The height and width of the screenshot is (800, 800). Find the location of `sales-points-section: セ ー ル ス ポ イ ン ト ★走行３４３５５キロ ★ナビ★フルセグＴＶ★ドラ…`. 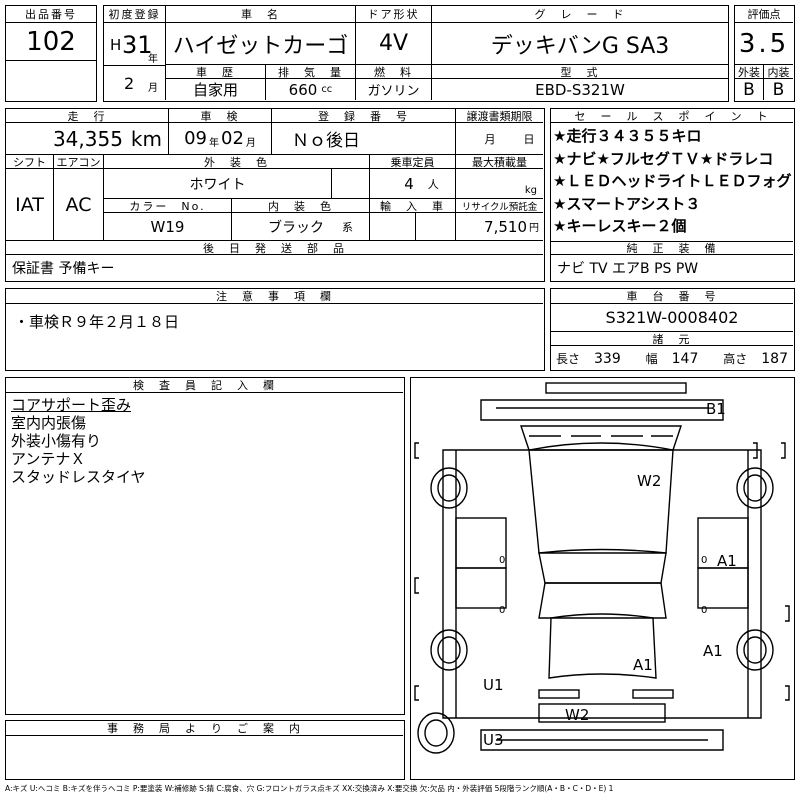

sales-points-section: セ ー ル ス ポ イ ン ト ★走行３４３５５キロ ★ナビ★フルセグＴＶ★ドラ… is located at coordinates (672, 195).